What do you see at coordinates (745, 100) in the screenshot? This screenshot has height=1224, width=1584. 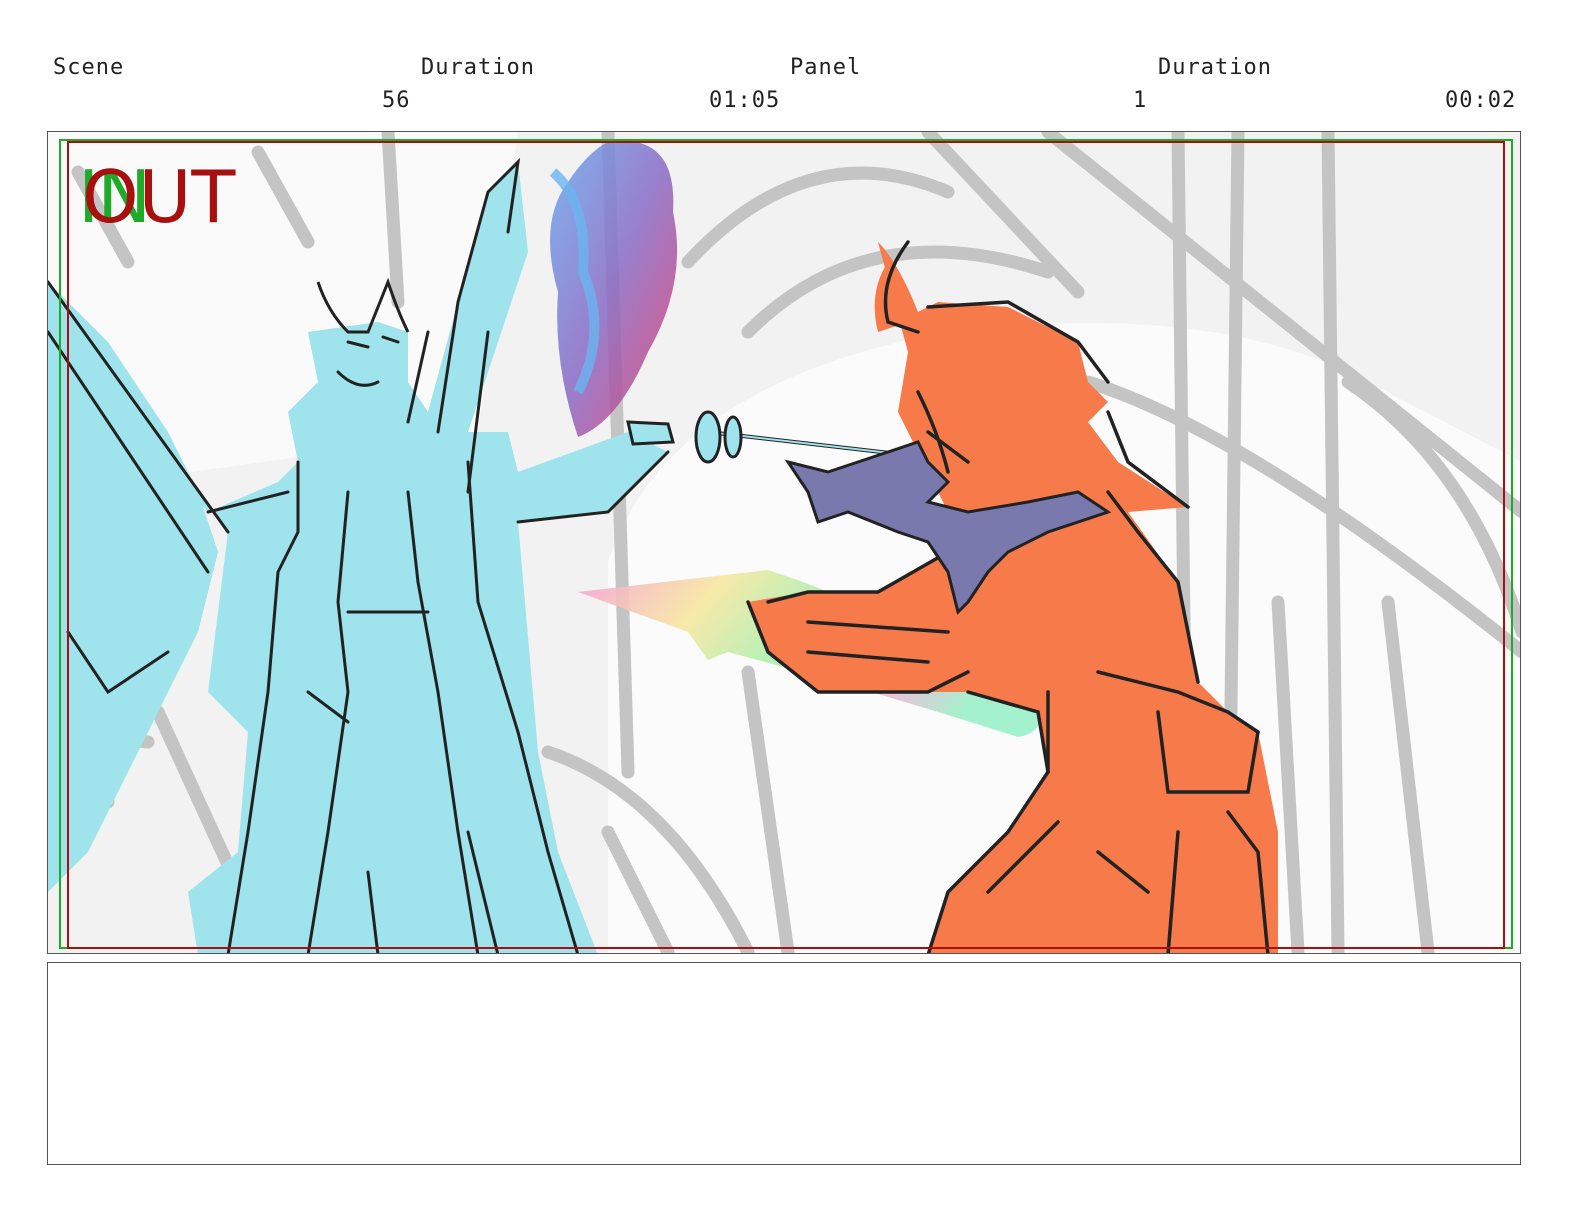 I see `scene-duration-value: 01:05` at bounding box center [745, 100].